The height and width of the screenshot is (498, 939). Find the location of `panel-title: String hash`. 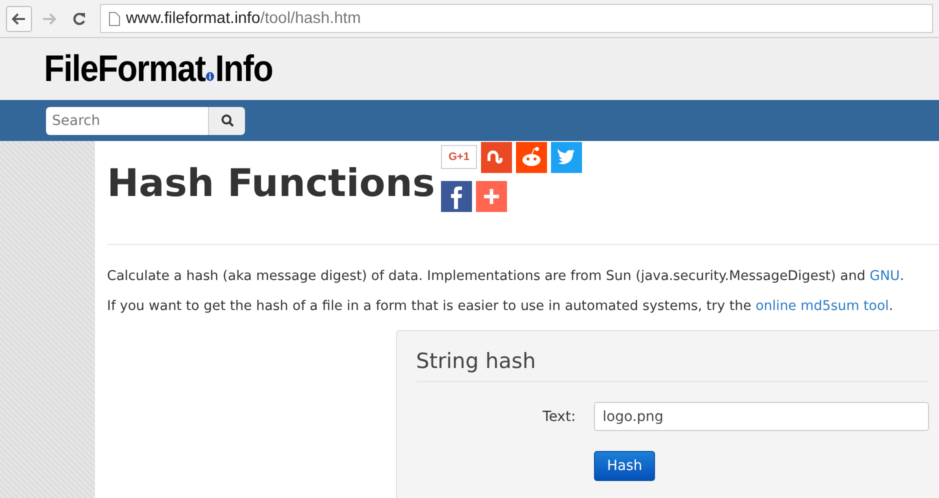

panel-title: String hash is located at coordinates (672, 365).